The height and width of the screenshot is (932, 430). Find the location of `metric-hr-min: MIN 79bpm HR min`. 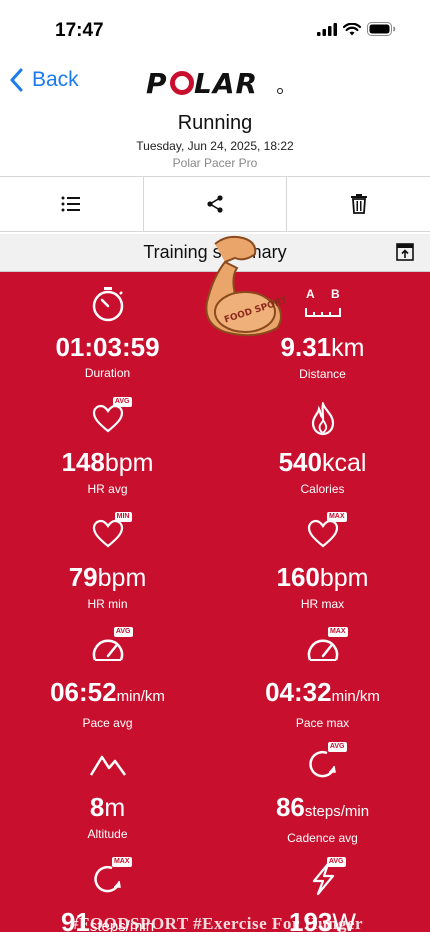

metric-hr-min: MIN 79bpm HR min is located at coordinates (107, 570).